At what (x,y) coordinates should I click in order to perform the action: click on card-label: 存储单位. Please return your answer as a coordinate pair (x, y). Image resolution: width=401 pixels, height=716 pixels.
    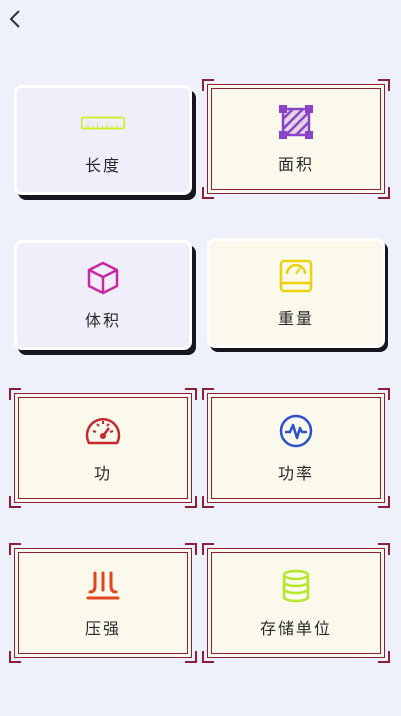
    Looking at the image, I should click on (295, 628).